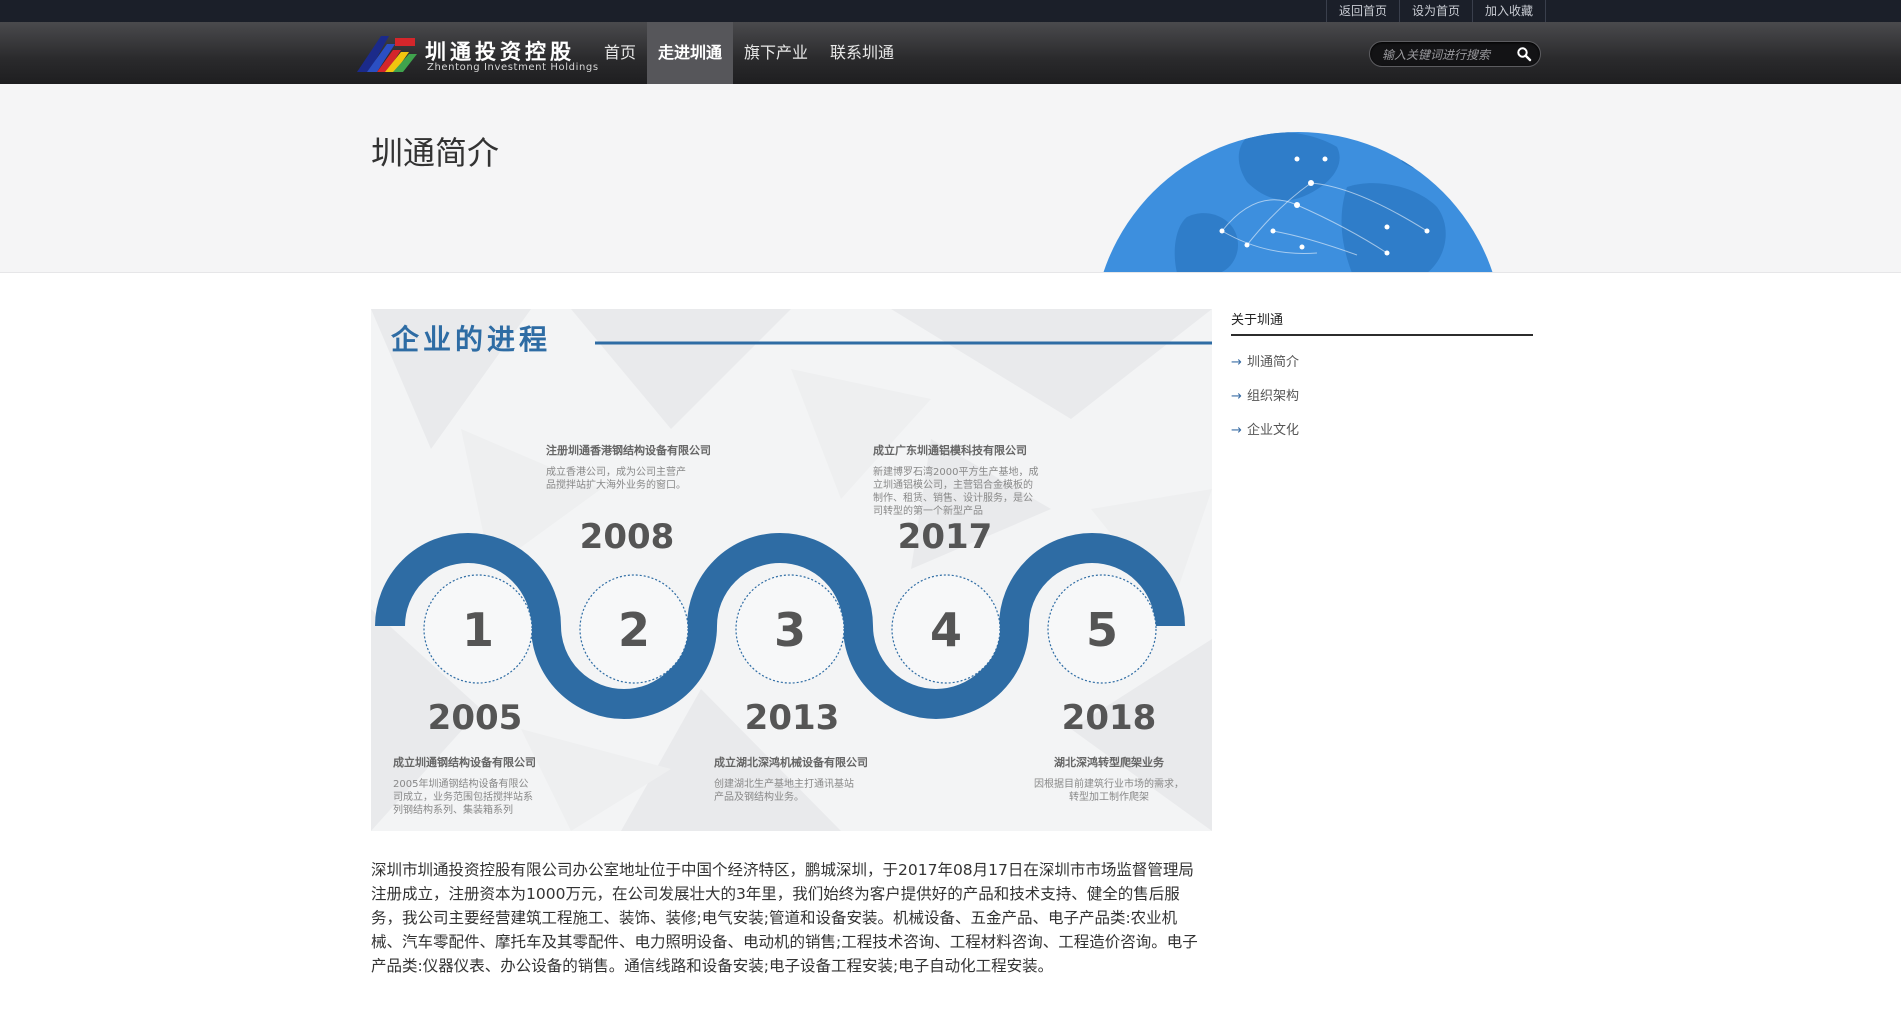  What do you see at coordinates (513, 67) in the screenshot?
I see `logo-name-en: Zhentong Investment Holdings` at bounding box center [513, 67].